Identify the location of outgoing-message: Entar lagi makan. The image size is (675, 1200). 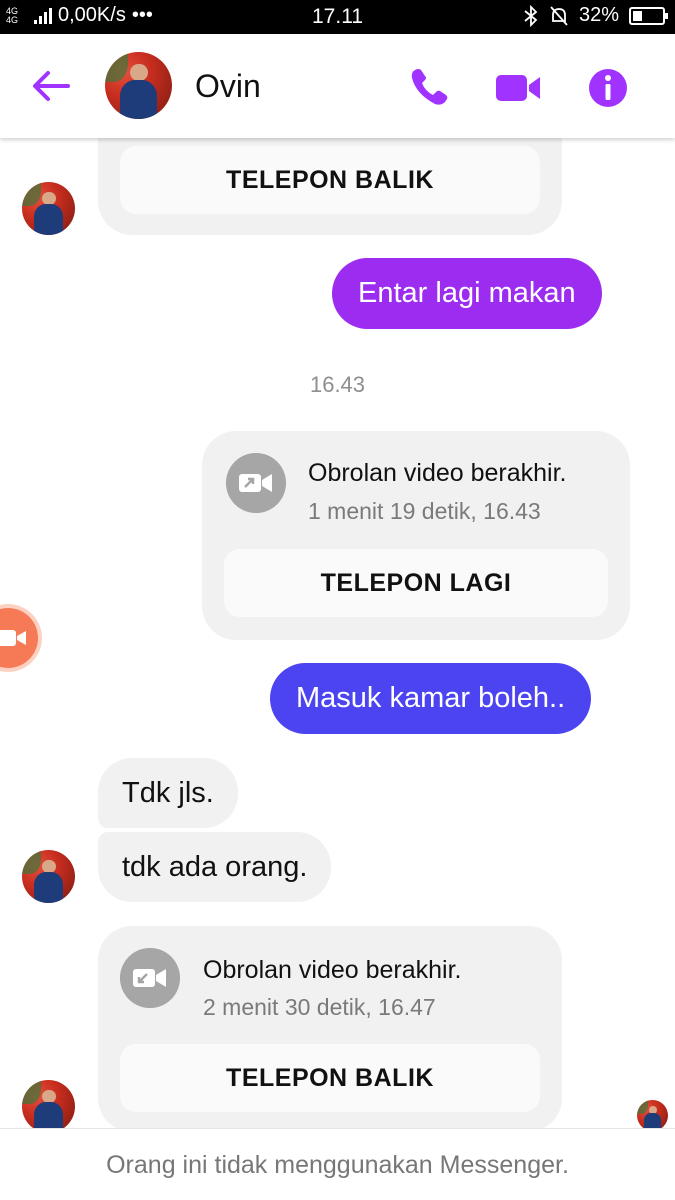
(467, 293).